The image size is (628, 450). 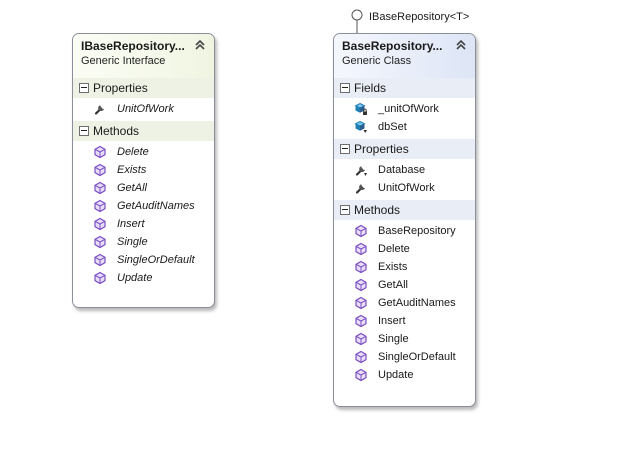 I want to click on member-unitofwork: _unitOfWork, so click(x=404, y=109).